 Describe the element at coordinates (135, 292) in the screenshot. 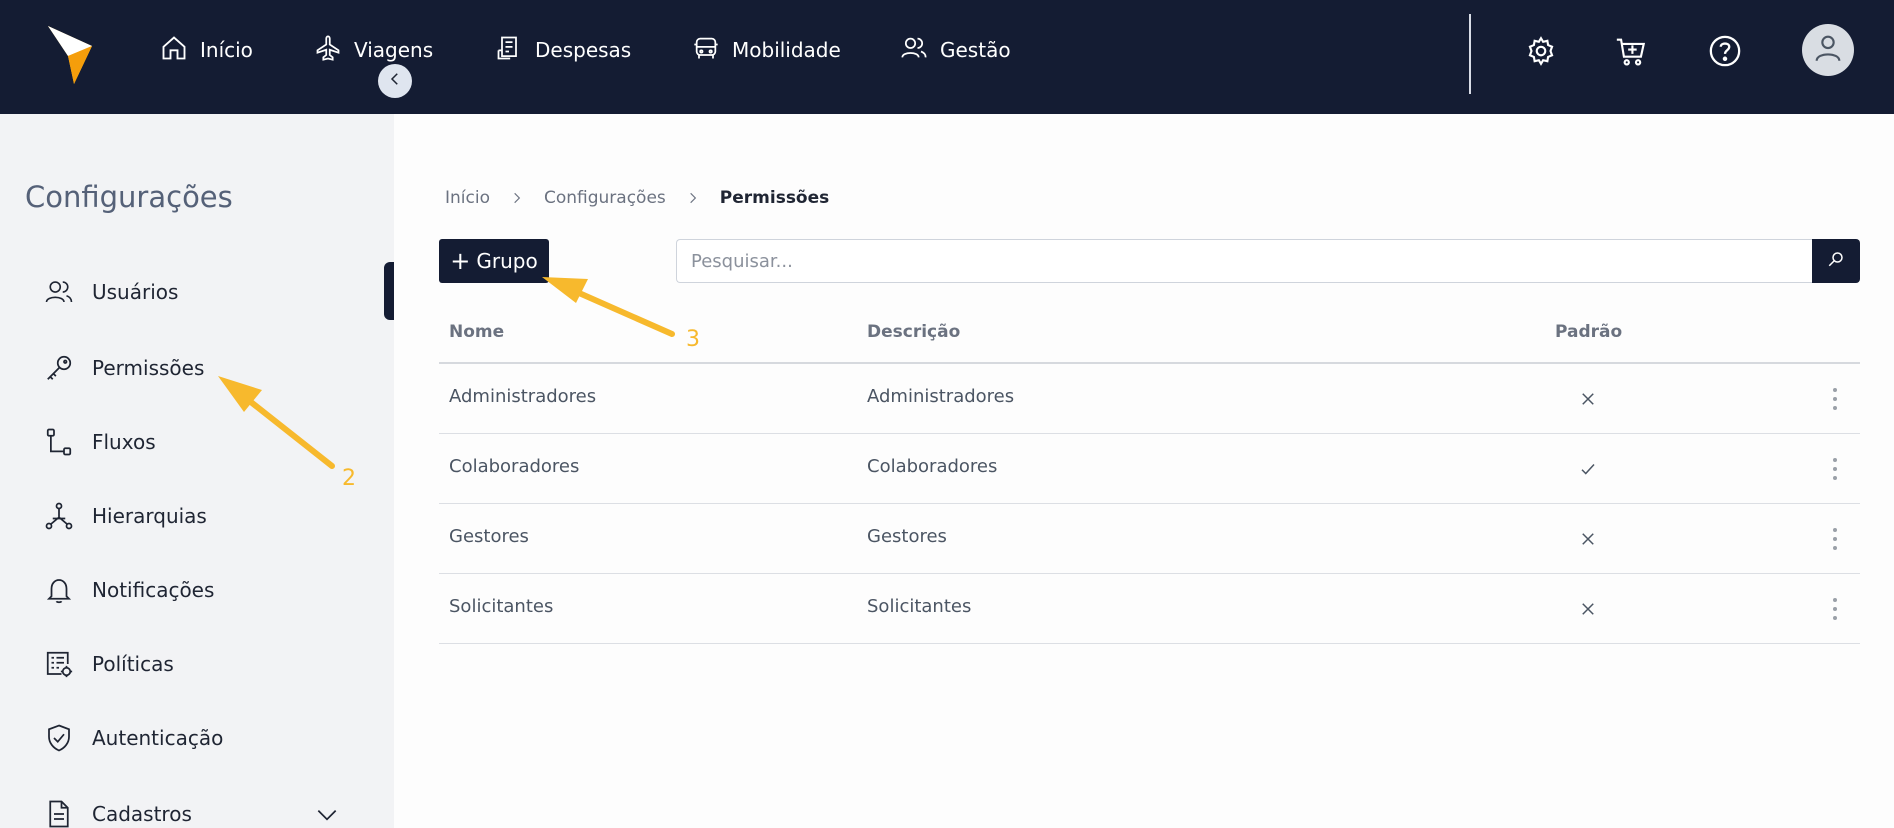

I see `sidebar-item-label: Usuários` at that location.